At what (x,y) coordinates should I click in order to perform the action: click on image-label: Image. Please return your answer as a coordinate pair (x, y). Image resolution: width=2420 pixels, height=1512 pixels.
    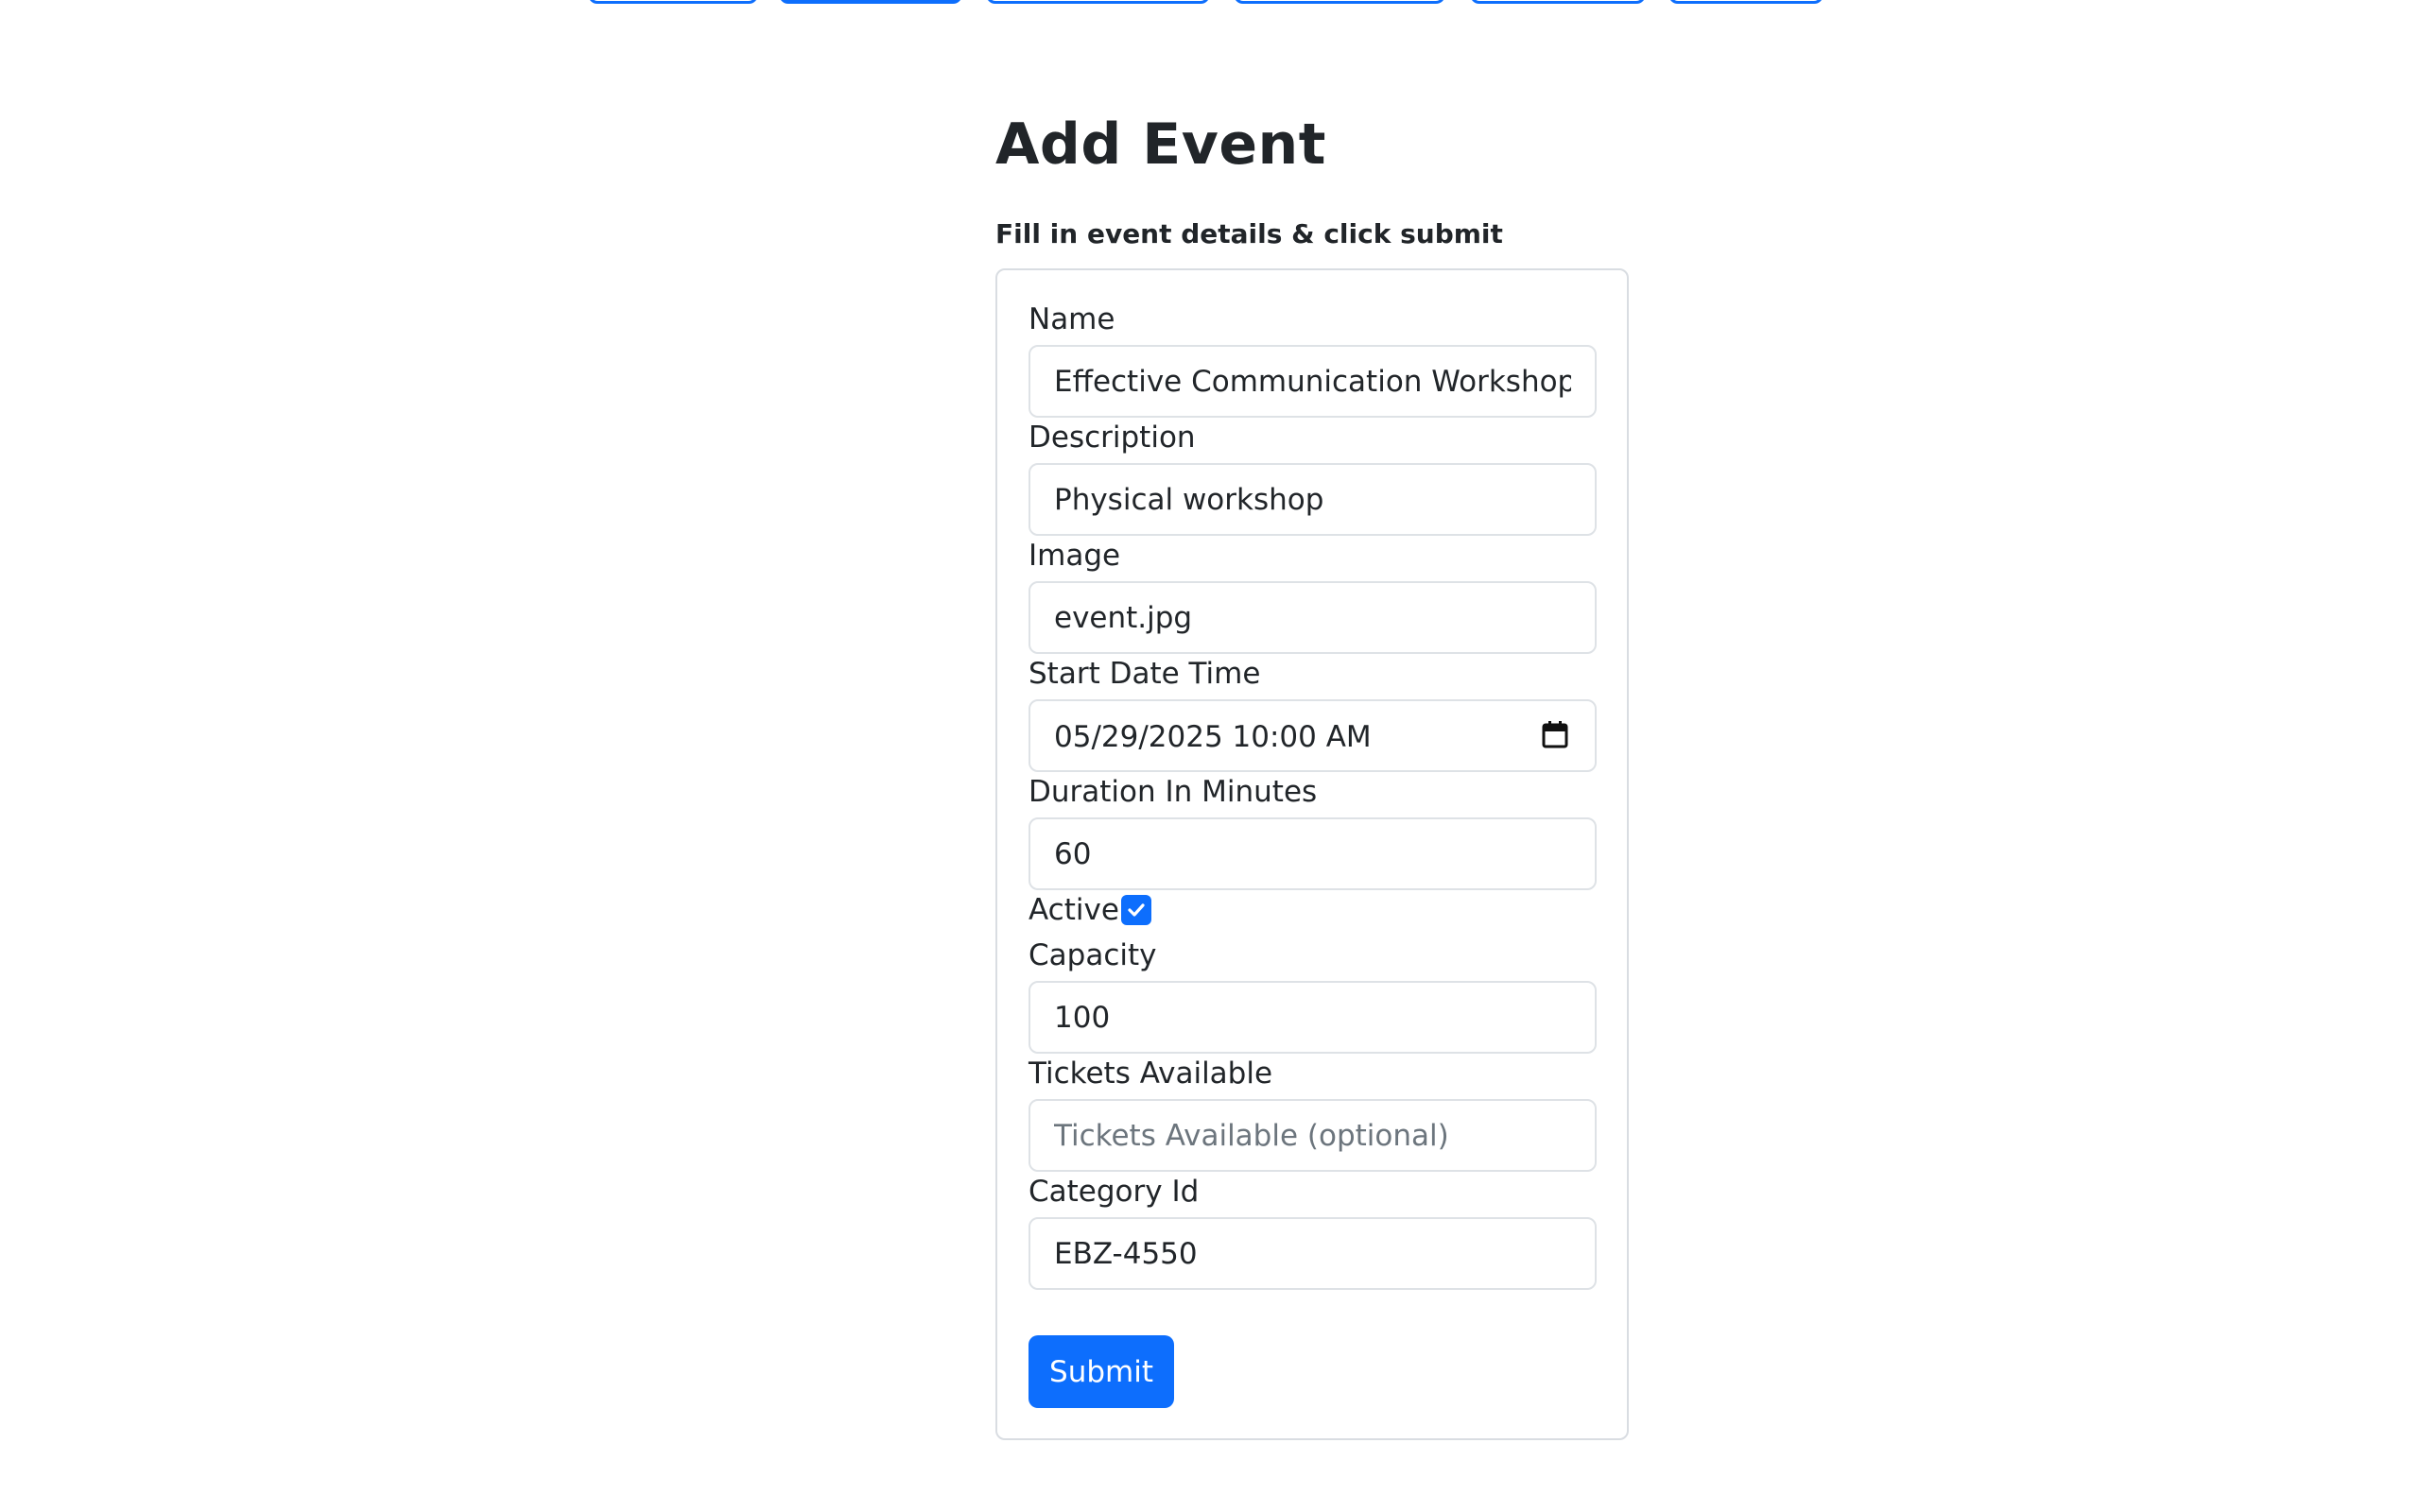
    Looking at the image, I should click on (1075, 556).